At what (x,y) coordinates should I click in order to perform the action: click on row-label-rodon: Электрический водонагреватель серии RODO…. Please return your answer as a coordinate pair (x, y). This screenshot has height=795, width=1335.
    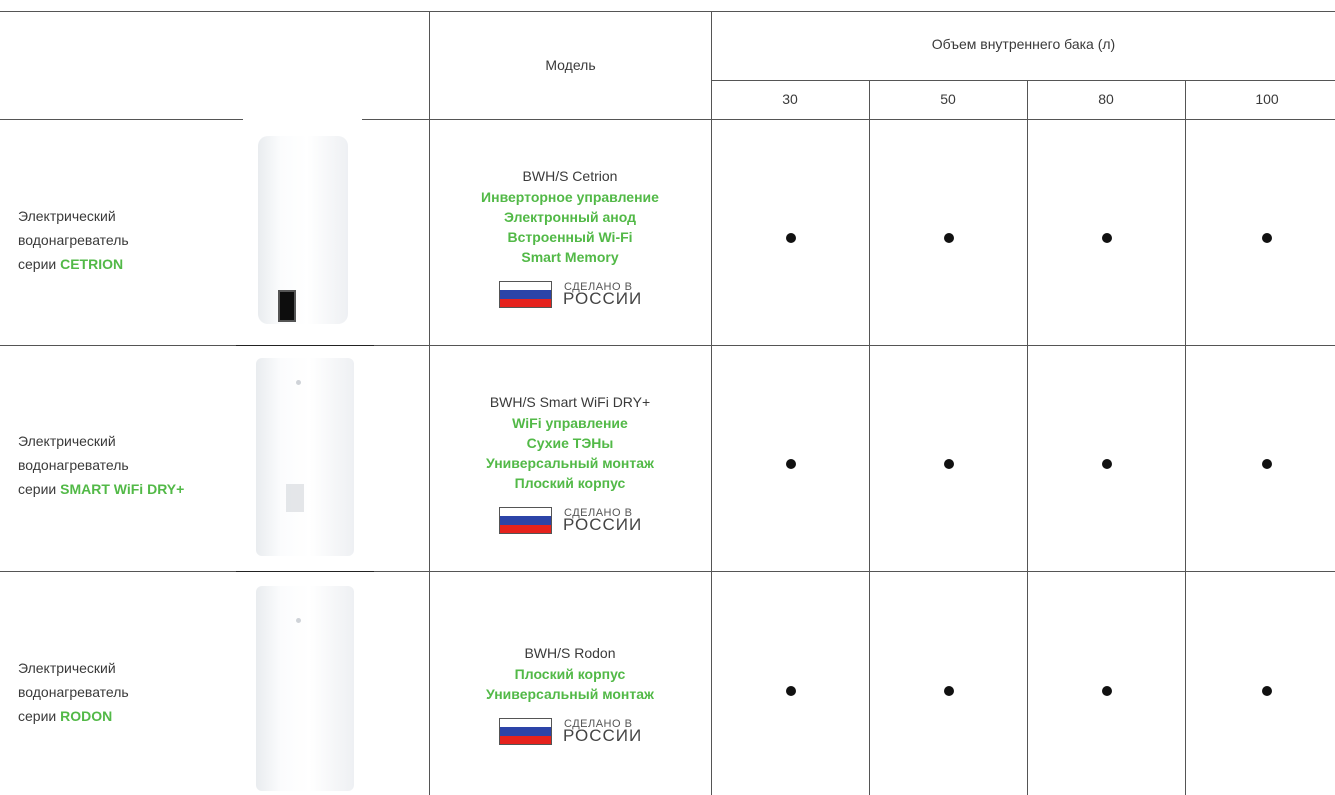
    Looking at the image, I should click on (118, 692).